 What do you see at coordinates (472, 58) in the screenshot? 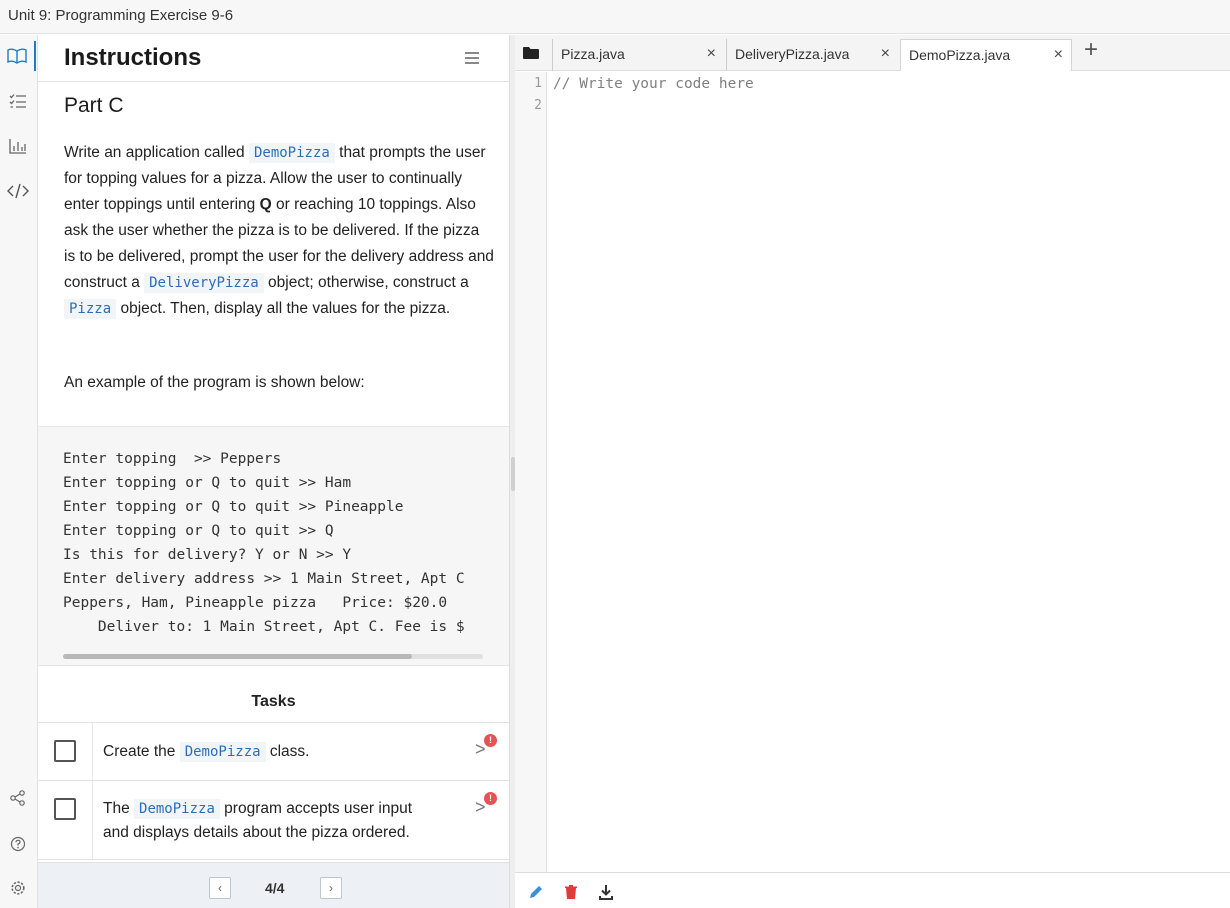
I see `menu-icon` at bounding box center [472, 58].